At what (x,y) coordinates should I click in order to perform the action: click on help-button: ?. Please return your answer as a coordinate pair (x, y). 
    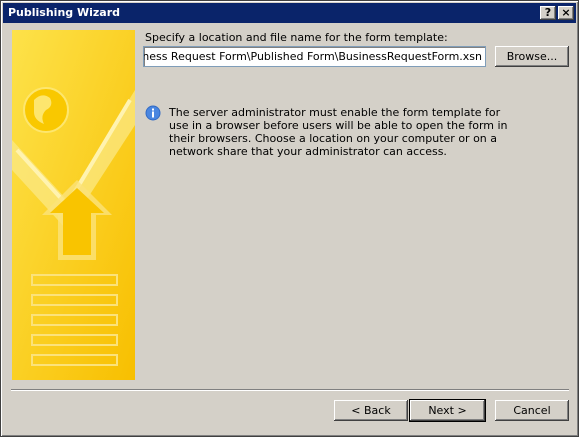
    Looking at the image, I should click on (548, 13).